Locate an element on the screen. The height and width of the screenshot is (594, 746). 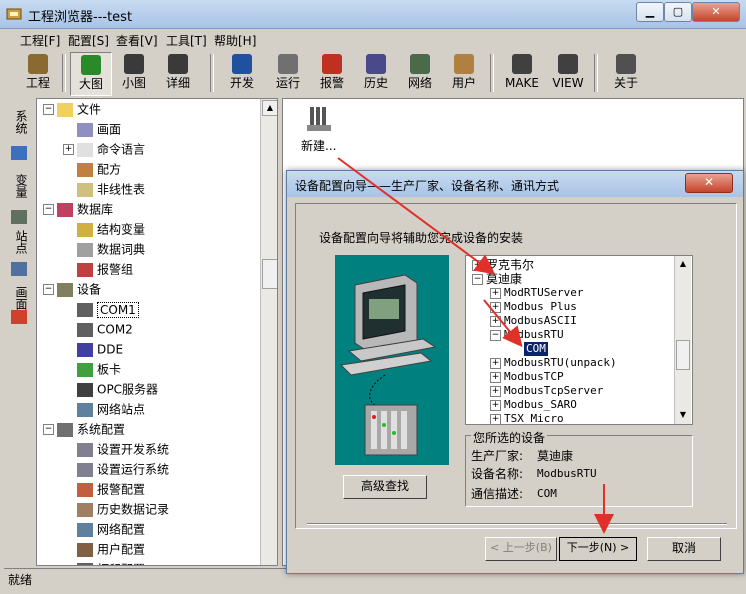
tree-item: 命令语言 is located at coordinates (111, 149).